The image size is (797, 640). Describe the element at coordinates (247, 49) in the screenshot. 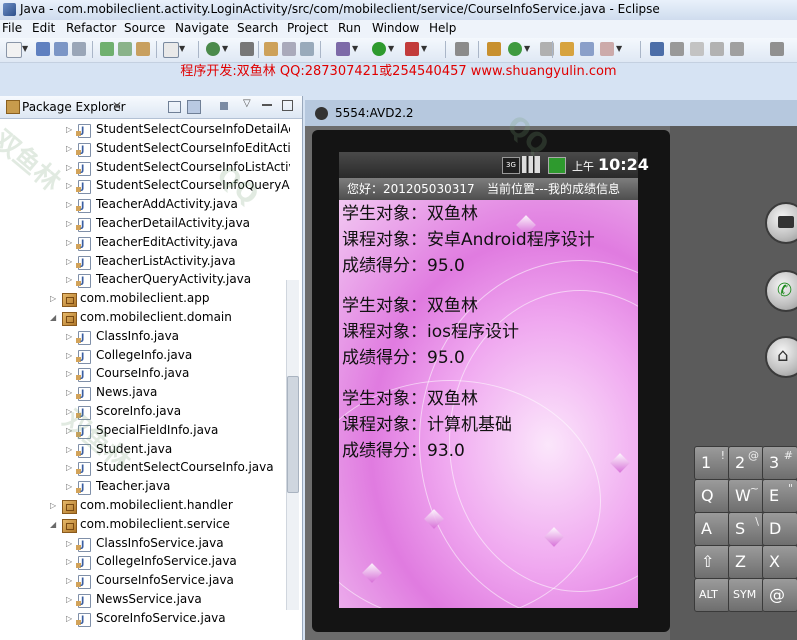

I see `mark-icon` at that location.